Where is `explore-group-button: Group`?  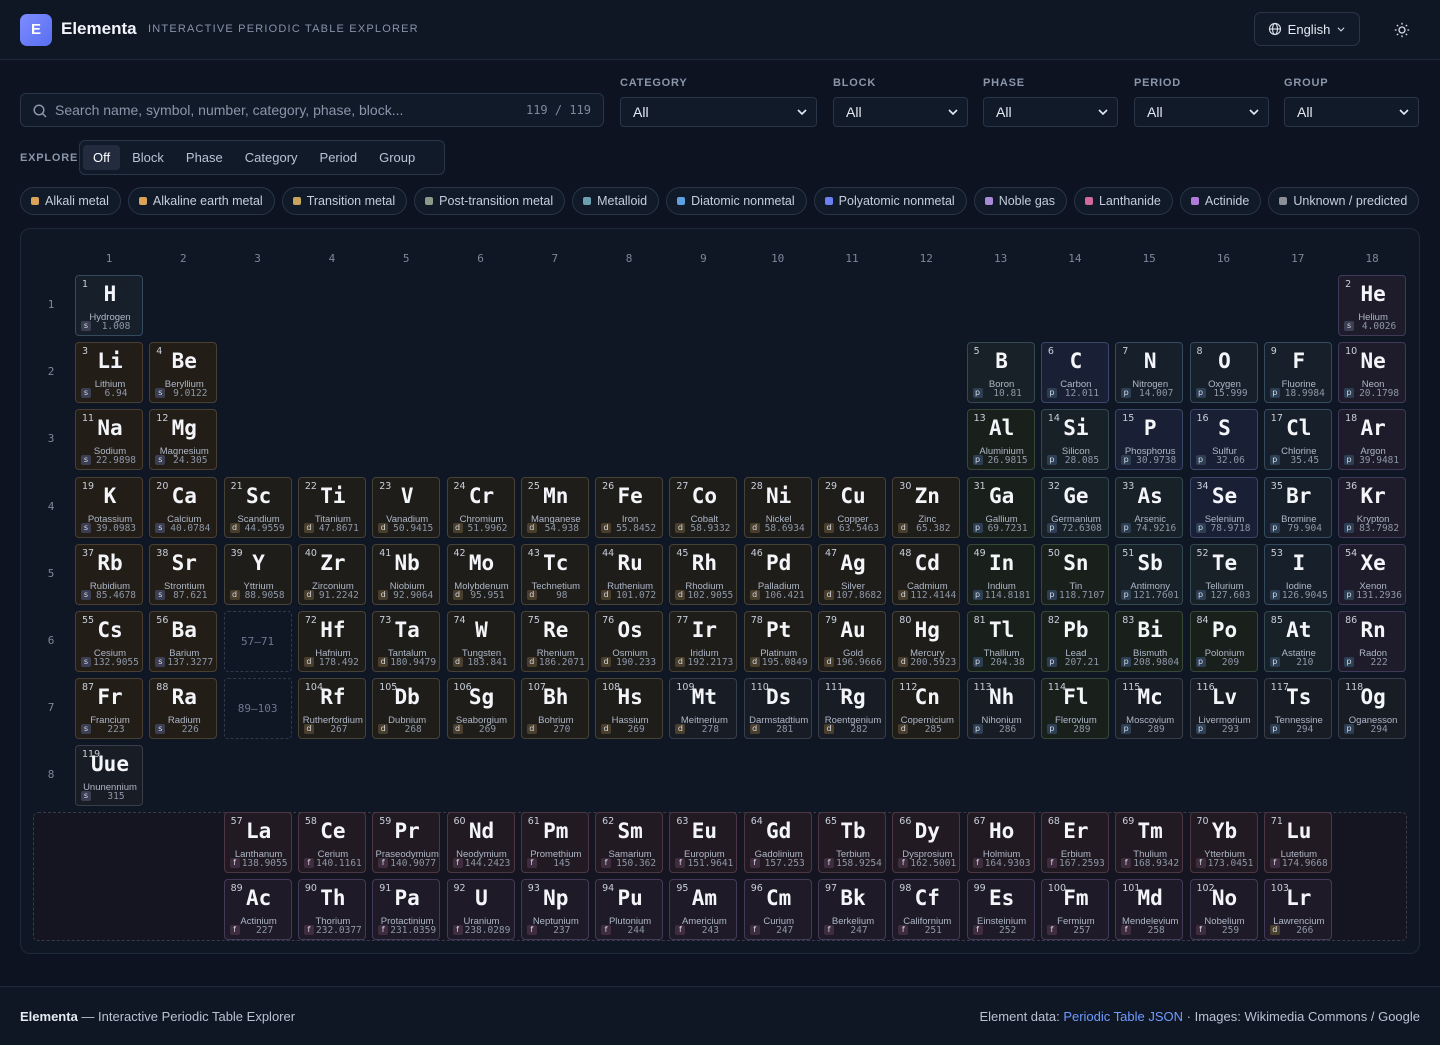 explore-group-button: Group is located at coordinates (397, 157).